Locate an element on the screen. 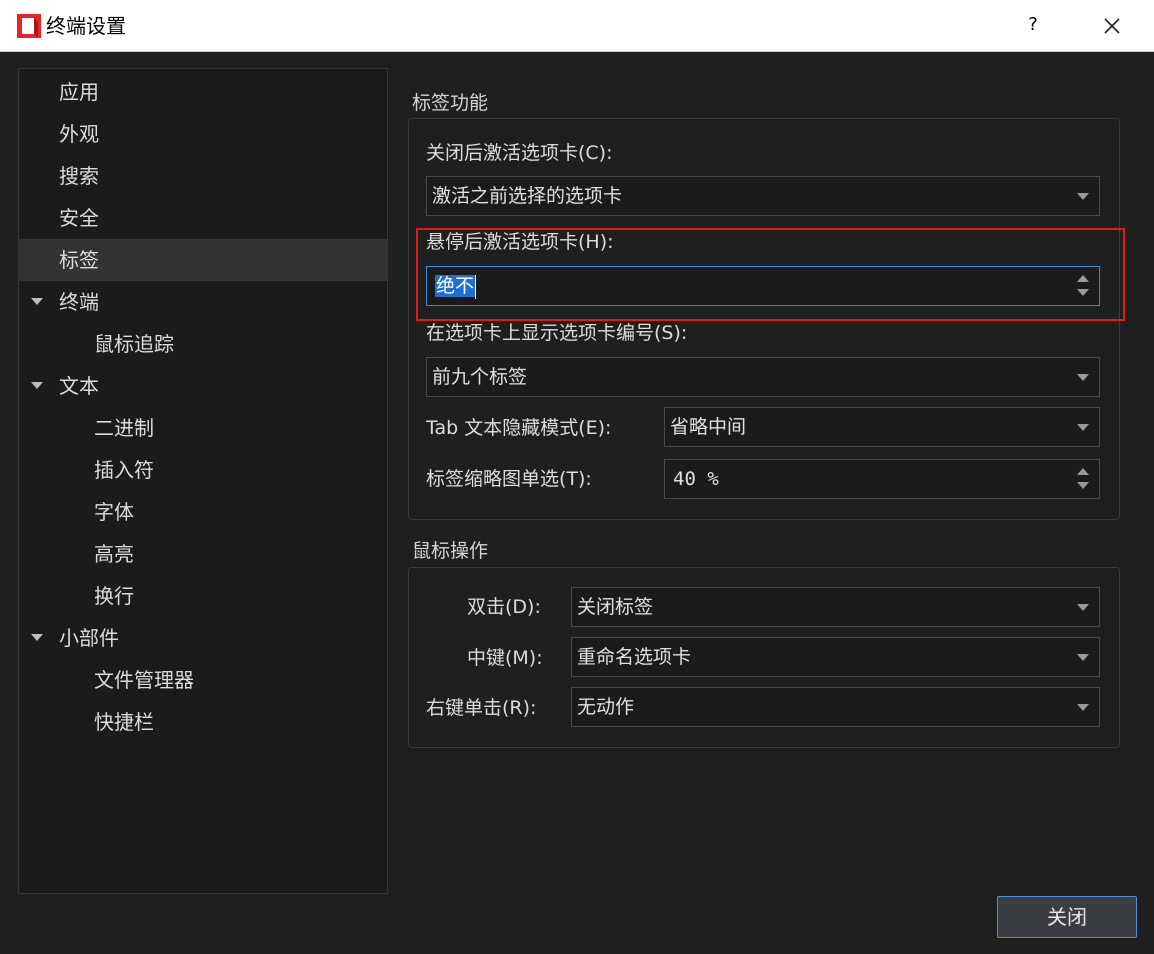 Image resolution: width=1154 pixels, height=954 pixels. nav-item-label: 快捷栏 is located at coordinates (124, 722).